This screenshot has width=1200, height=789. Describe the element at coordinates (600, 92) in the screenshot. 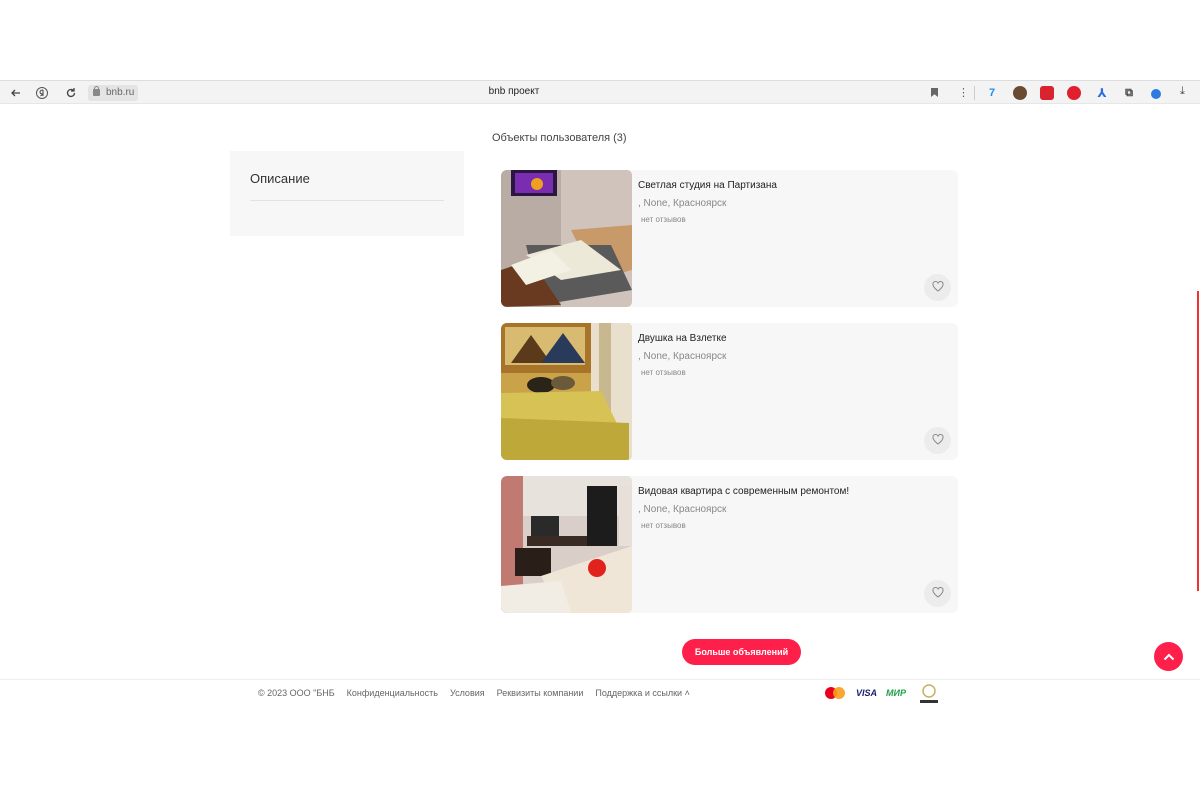

I see `browser-toolbar: bnb.ru bnb проект ⋮ 7 ⅄ ⧉ ⤓` at that location.